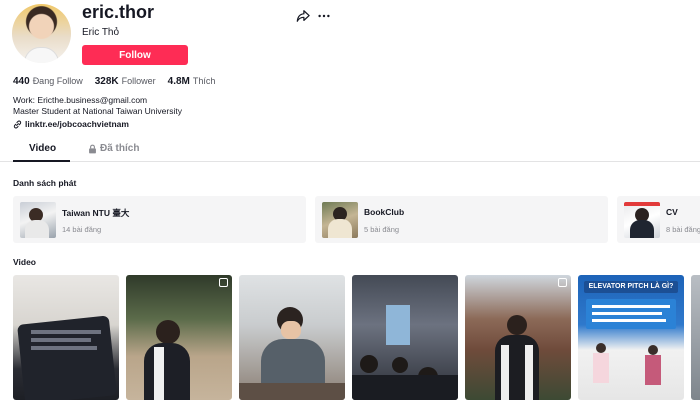 Image resolution: width=700 pixels, height=400 pixels. I want to click on stat-label: Đang Follow, so click(57, 81).